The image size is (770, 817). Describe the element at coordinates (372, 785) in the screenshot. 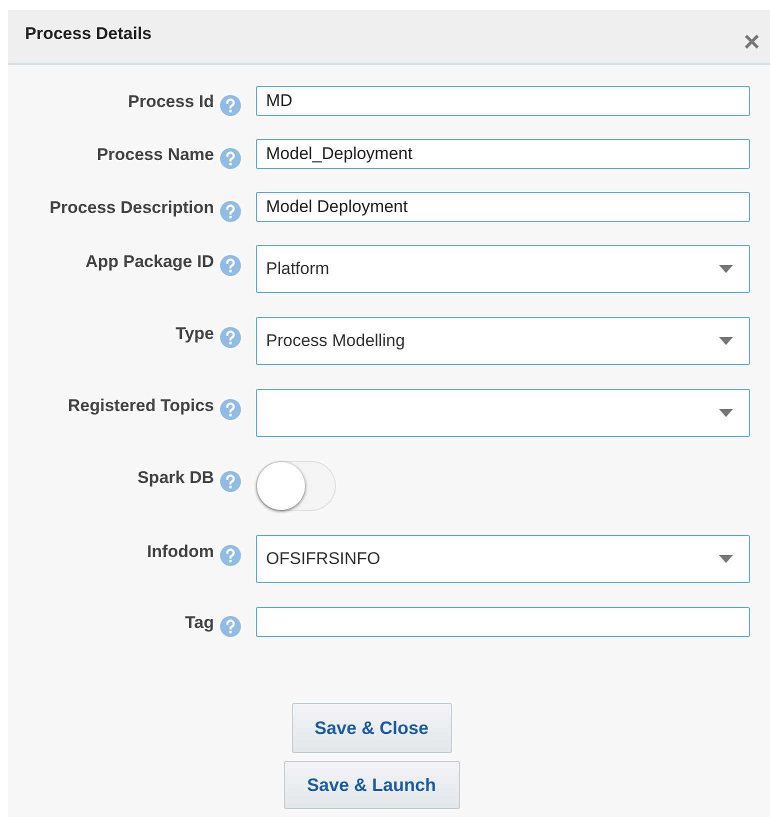

I see `action-button: Save & Launch` at that location.